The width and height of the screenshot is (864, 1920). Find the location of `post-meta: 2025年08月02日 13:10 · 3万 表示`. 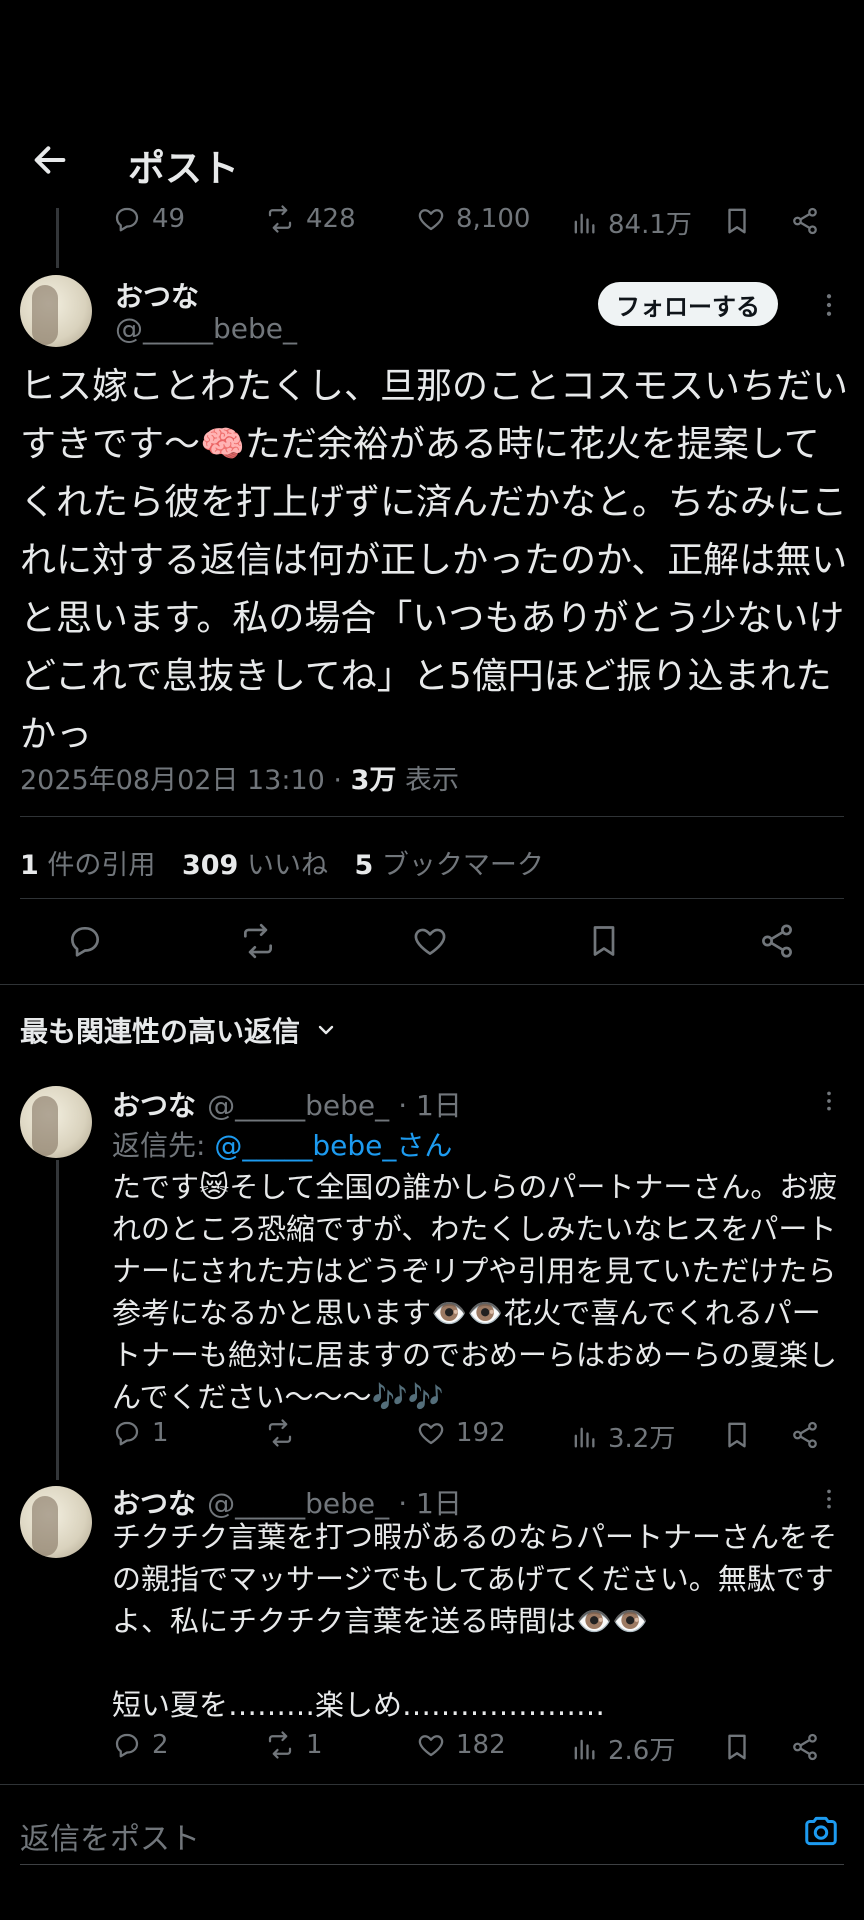

post-meta: 2025年08月02日 13:10 · 3万 表示 is located at coordinates (239, 777).